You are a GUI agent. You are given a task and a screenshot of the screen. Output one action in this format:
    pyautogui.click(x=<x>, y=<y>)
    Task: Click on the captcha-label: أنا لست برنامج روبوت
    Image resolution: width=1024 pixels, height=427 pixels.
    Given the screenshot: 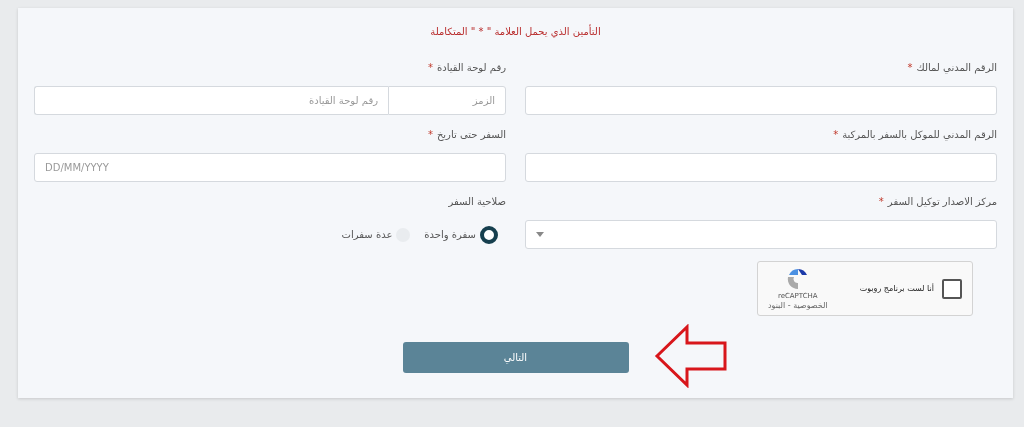 What is the action you would take?
    pyautogui.click(x=896, y=288)
    